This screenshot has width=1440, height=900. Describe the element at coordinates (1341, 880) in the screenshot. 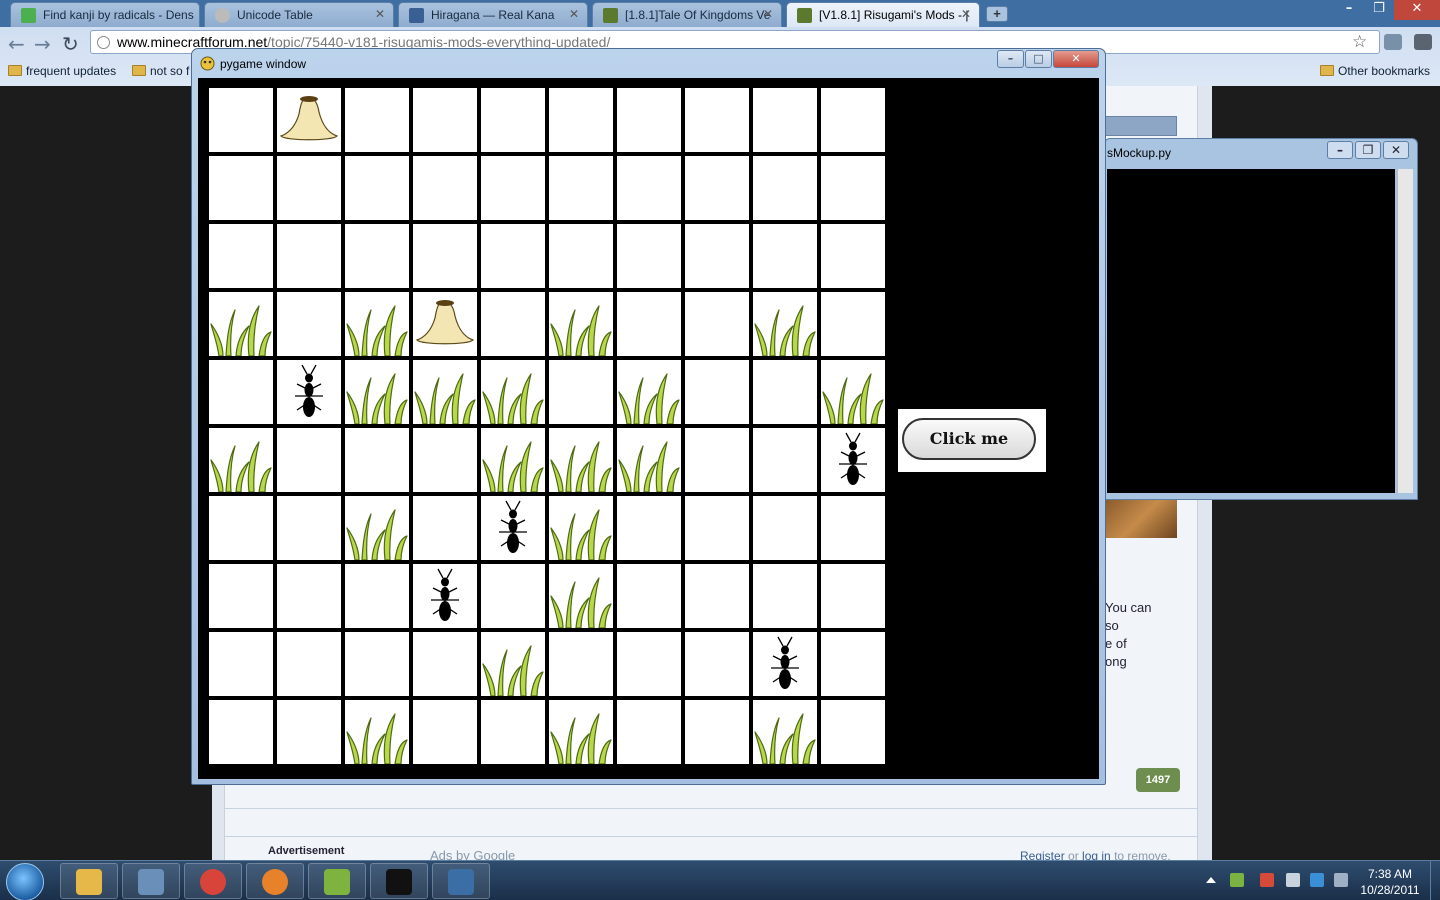

I see `action-center-icon` at that location.